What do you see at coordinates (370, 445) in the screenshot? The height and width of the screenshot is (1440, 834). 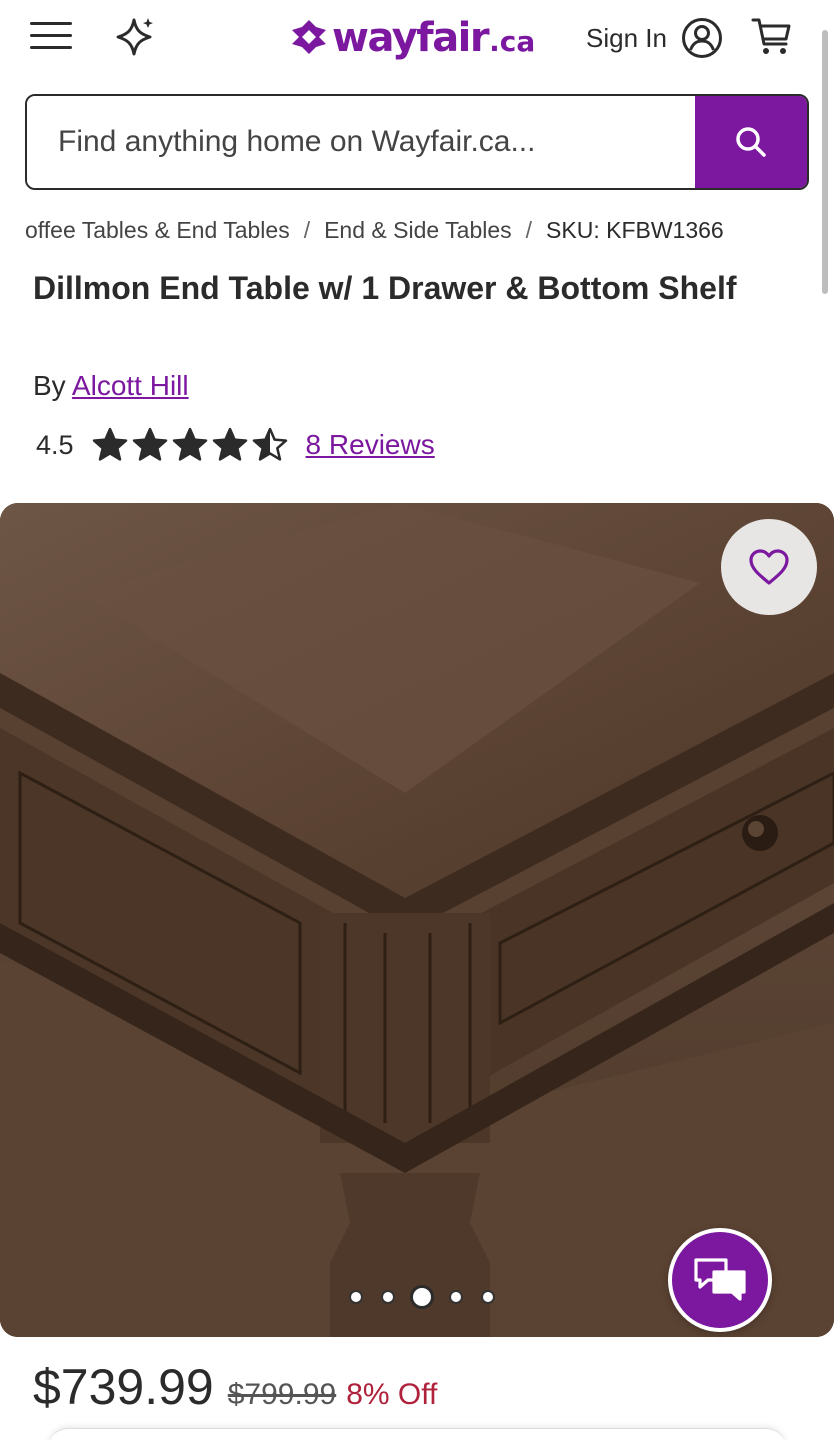 I see `reviews-link: 8 Reviews` at bounding box center [370, 445].